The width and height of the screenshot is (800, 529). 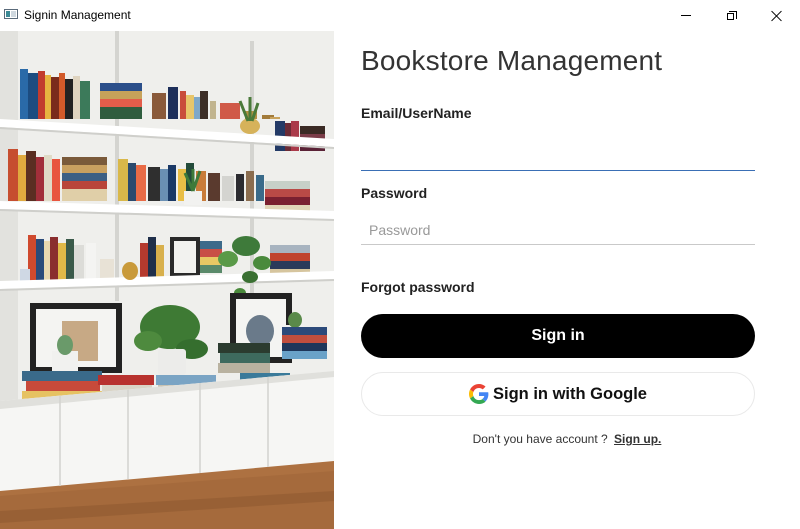 I want to click on sign-in-button: Sign in, so click(x=558, y=336).